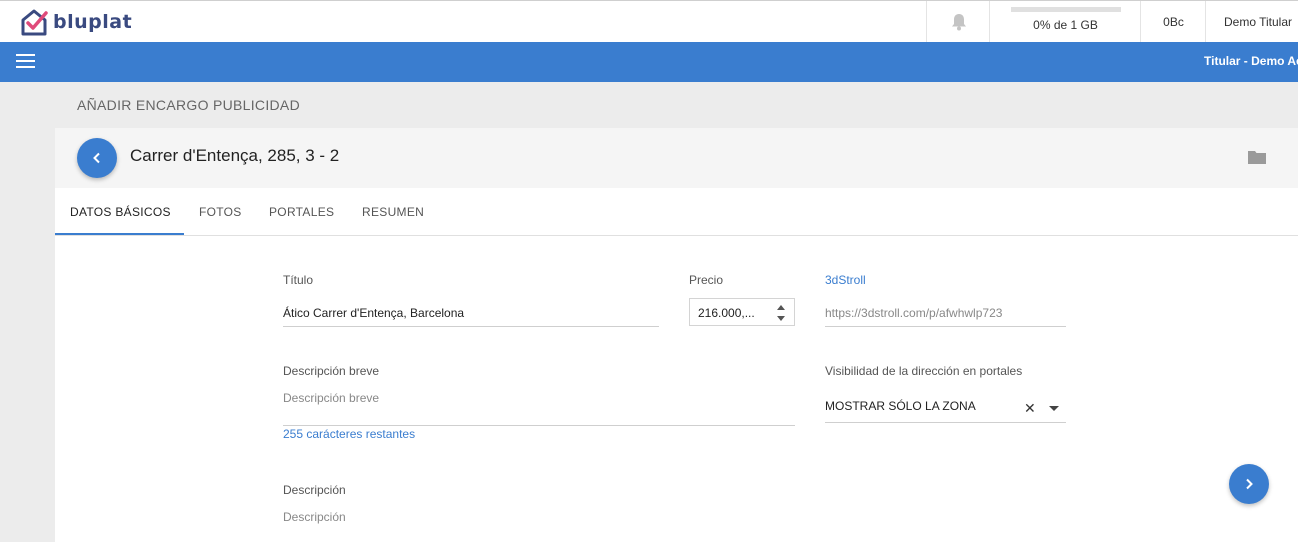  I want to click on desc-breve-input: Descripción breve, so click(331, 398).